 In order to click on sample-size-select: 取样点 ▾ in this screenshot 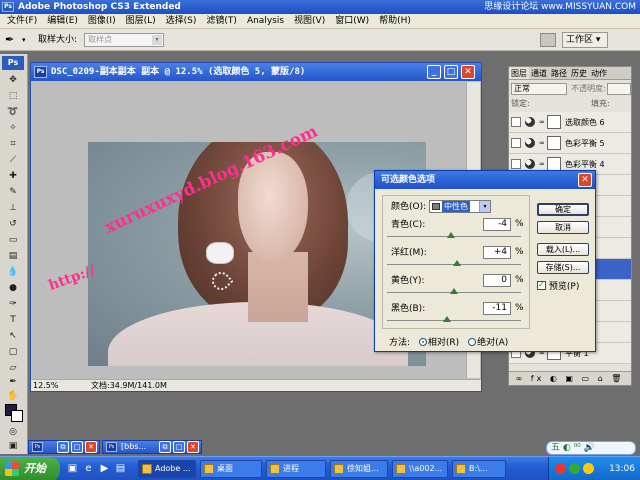, I will do `click(124, 40)`.